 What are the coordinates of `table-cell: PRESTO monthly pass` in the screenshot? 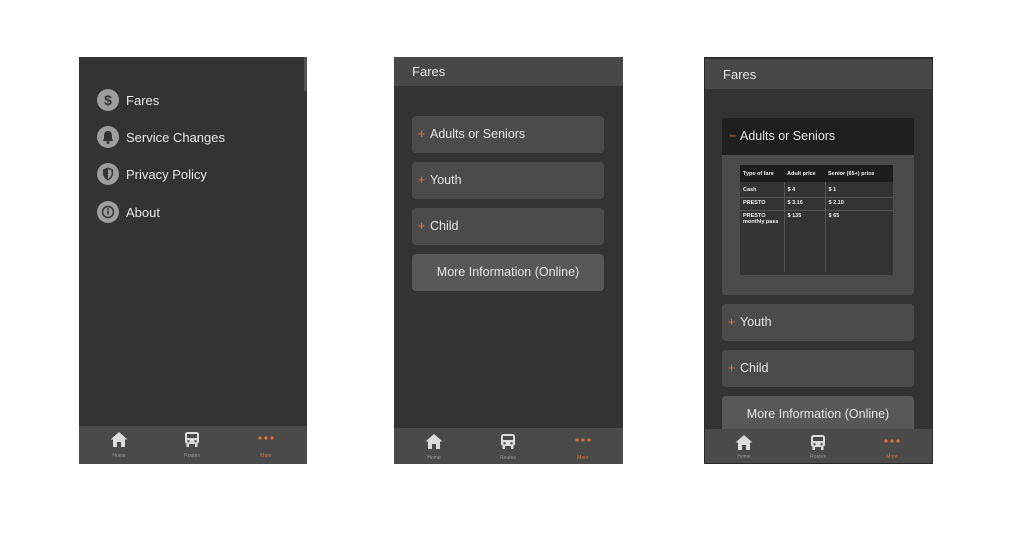 It's located at (762, 241).